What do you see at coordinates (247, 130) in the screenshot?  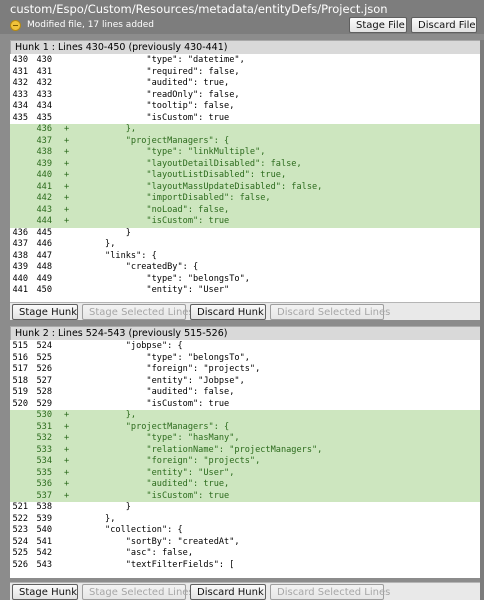 I see `added-line: 436 + },` at bounding box center [247, 130].